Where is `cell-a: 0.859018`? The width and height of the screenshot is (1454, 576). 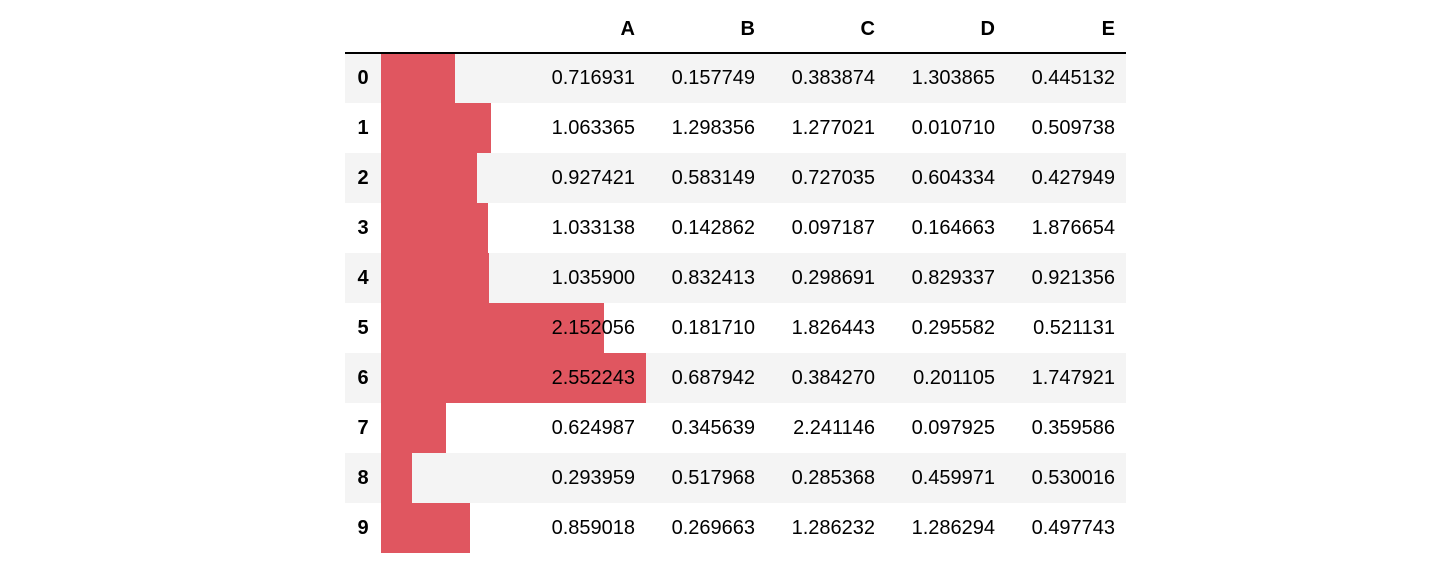
cell-a: 0.859018 is located at coordinates (513, 528).